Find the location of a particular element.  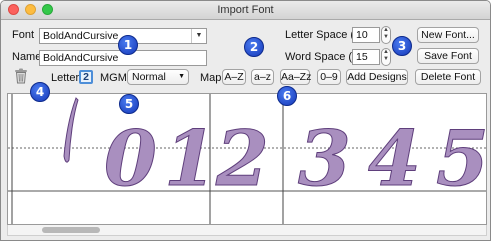

word-space-input: 15 is located at coordinates (366, 57).